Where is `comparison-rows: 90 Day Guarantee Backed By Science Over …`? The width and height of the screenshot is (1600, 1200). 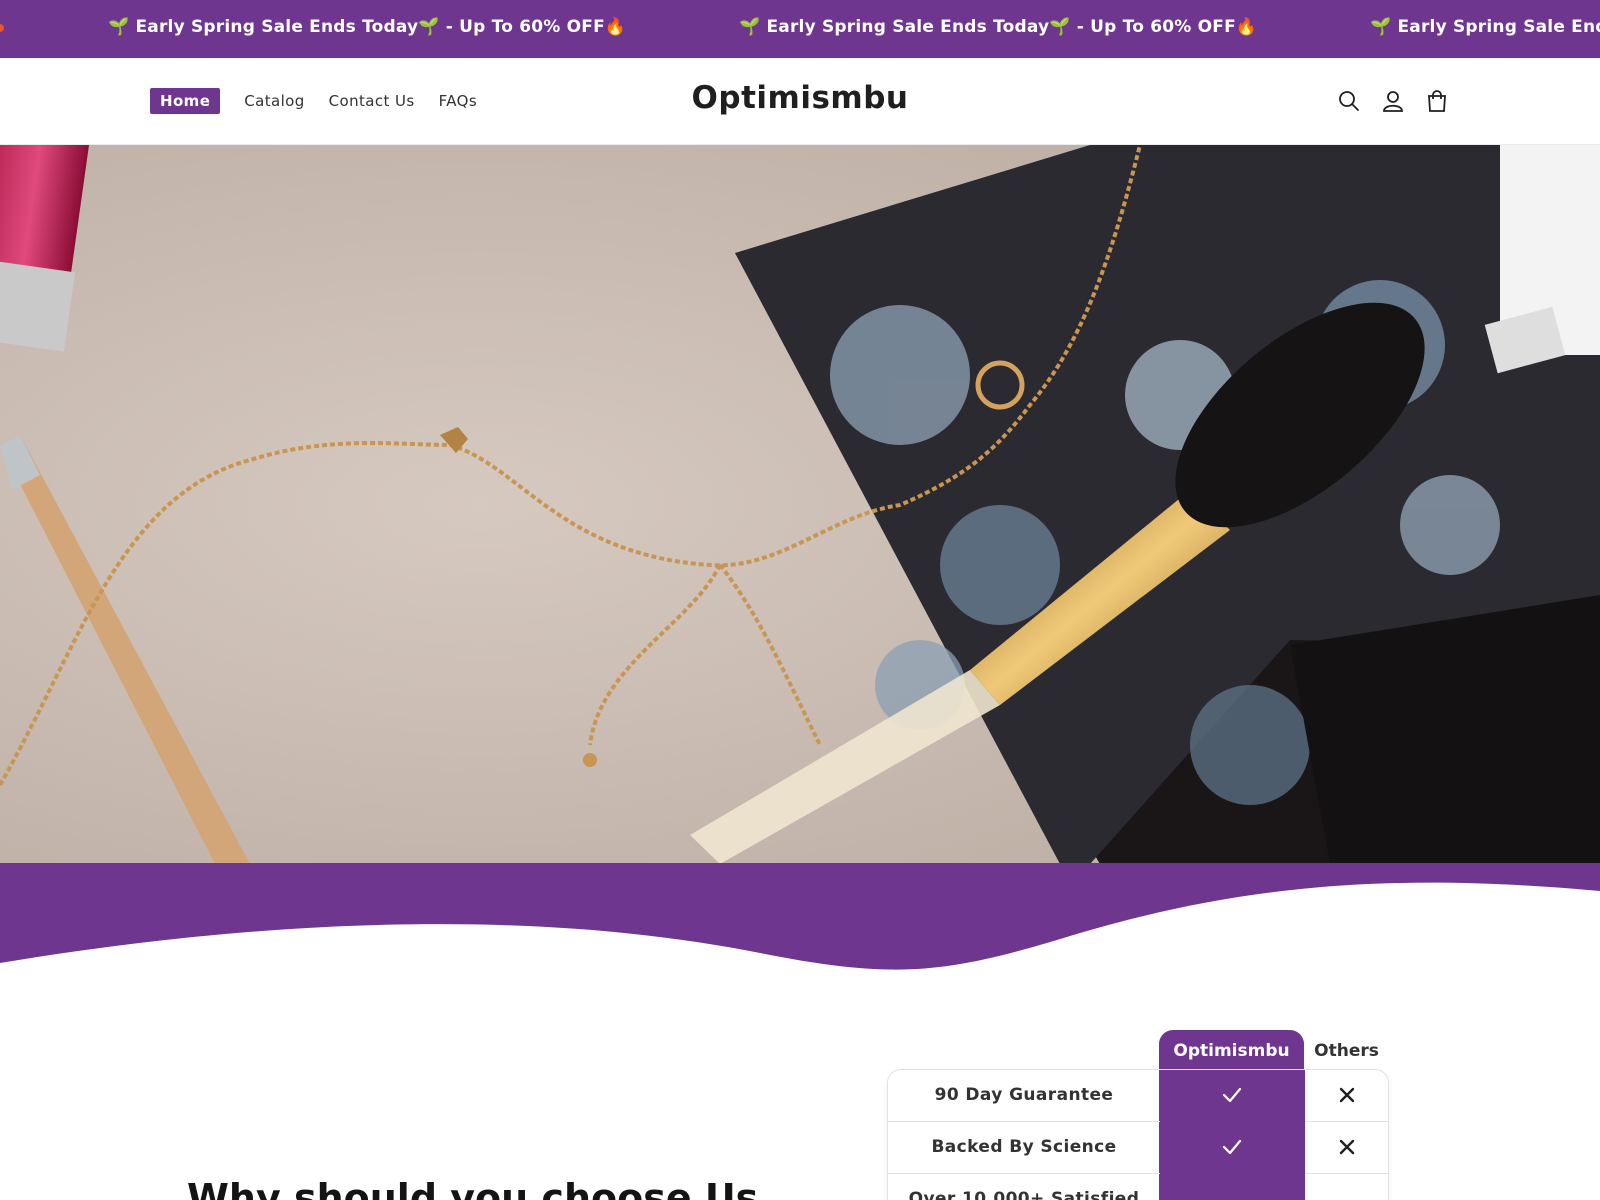
comparison-rows: 90 Day Guarantee Backed By Science Over … is located at coordinates (1138, 1134).